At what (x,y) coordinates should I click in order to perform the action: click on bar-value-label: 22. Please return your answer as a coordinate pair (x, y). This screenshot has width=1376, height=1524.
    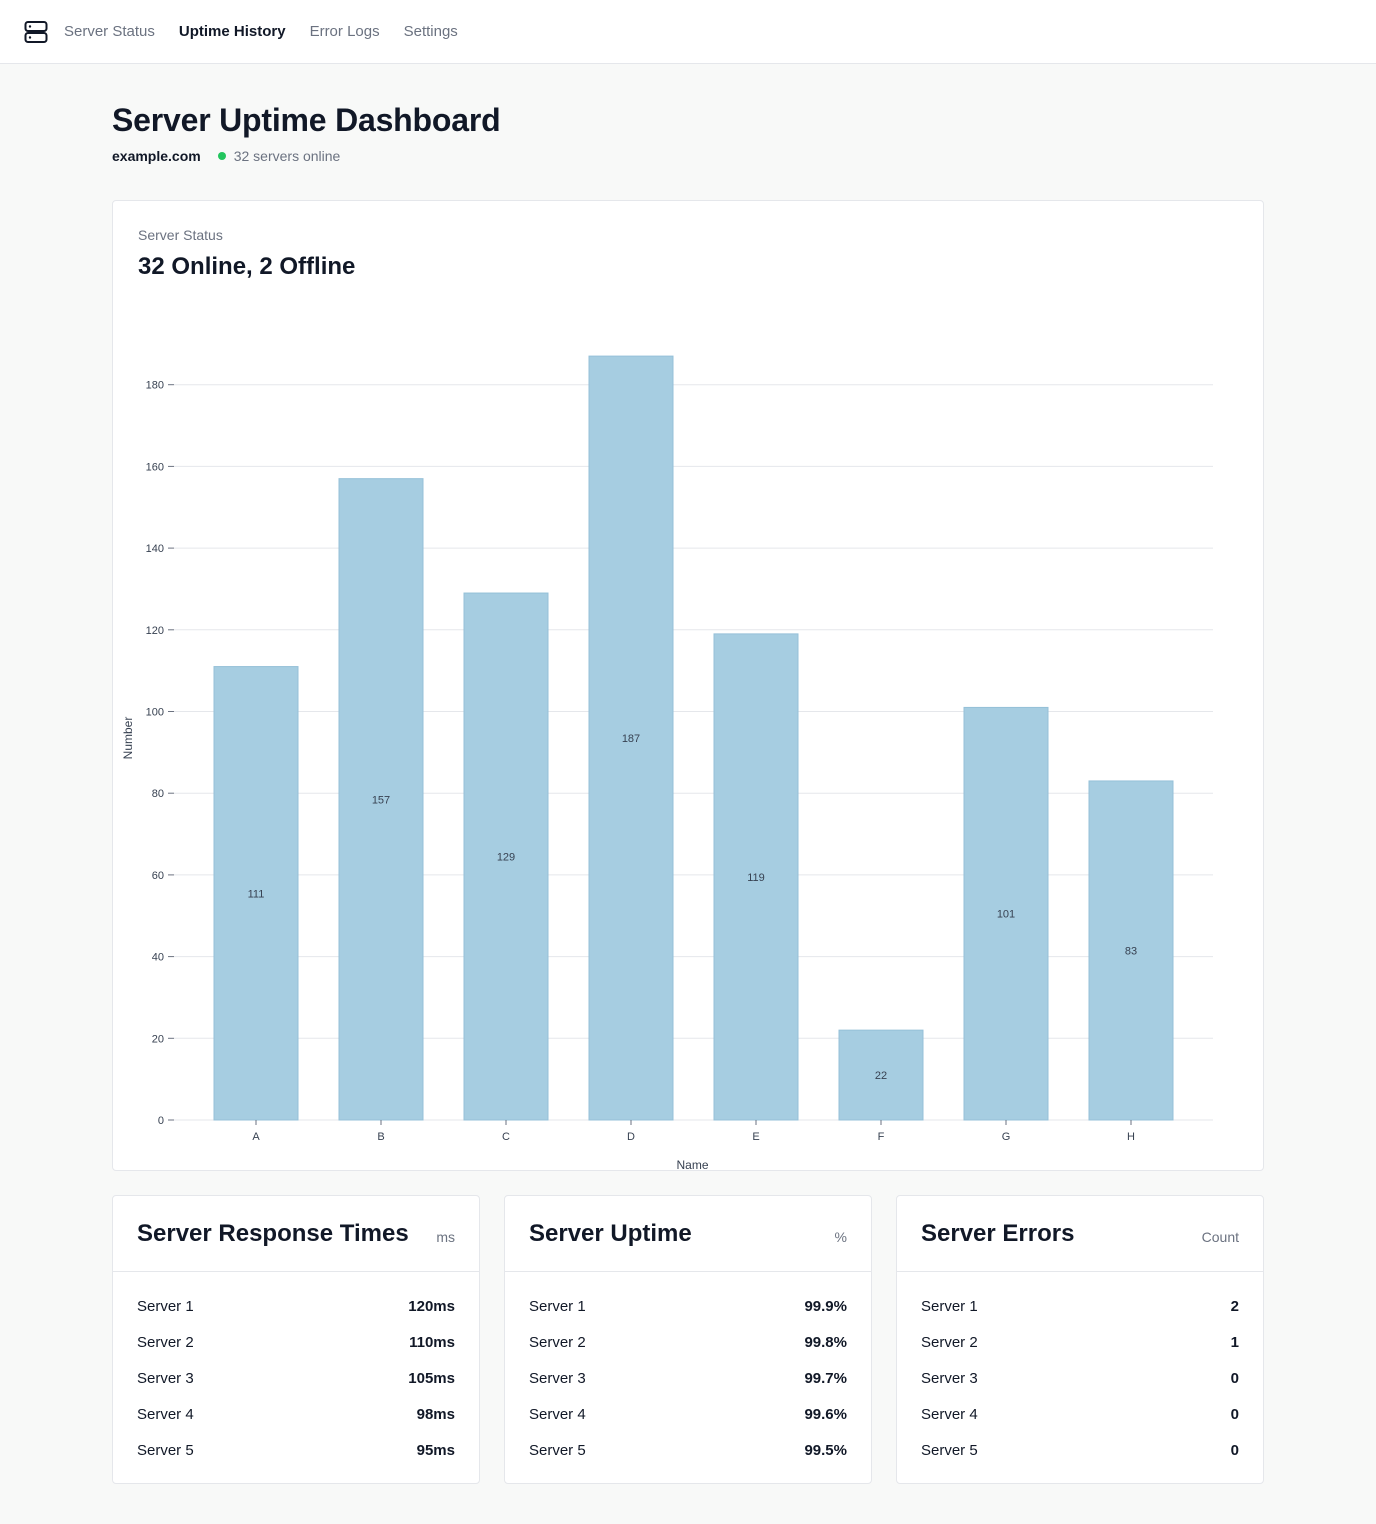
    Looking at the image, I should click on (881, 1076).